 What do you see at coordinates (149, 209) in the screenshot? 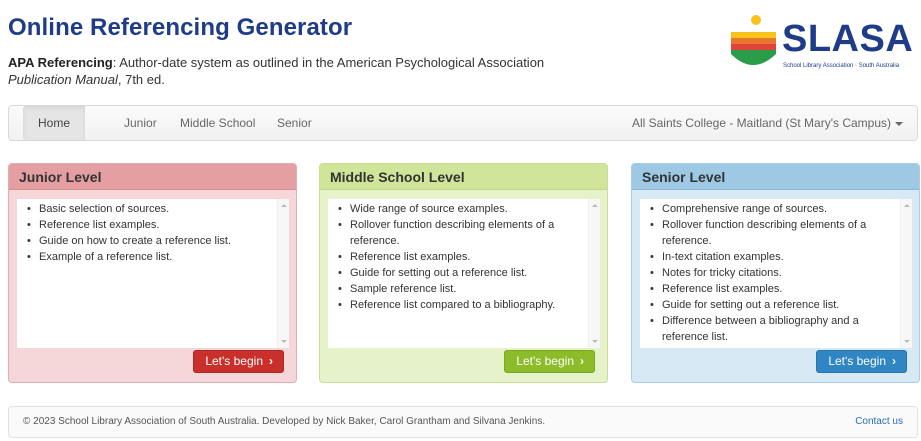
I see `list-item: Basic selection of sources.` at bounding box center [149, 209].